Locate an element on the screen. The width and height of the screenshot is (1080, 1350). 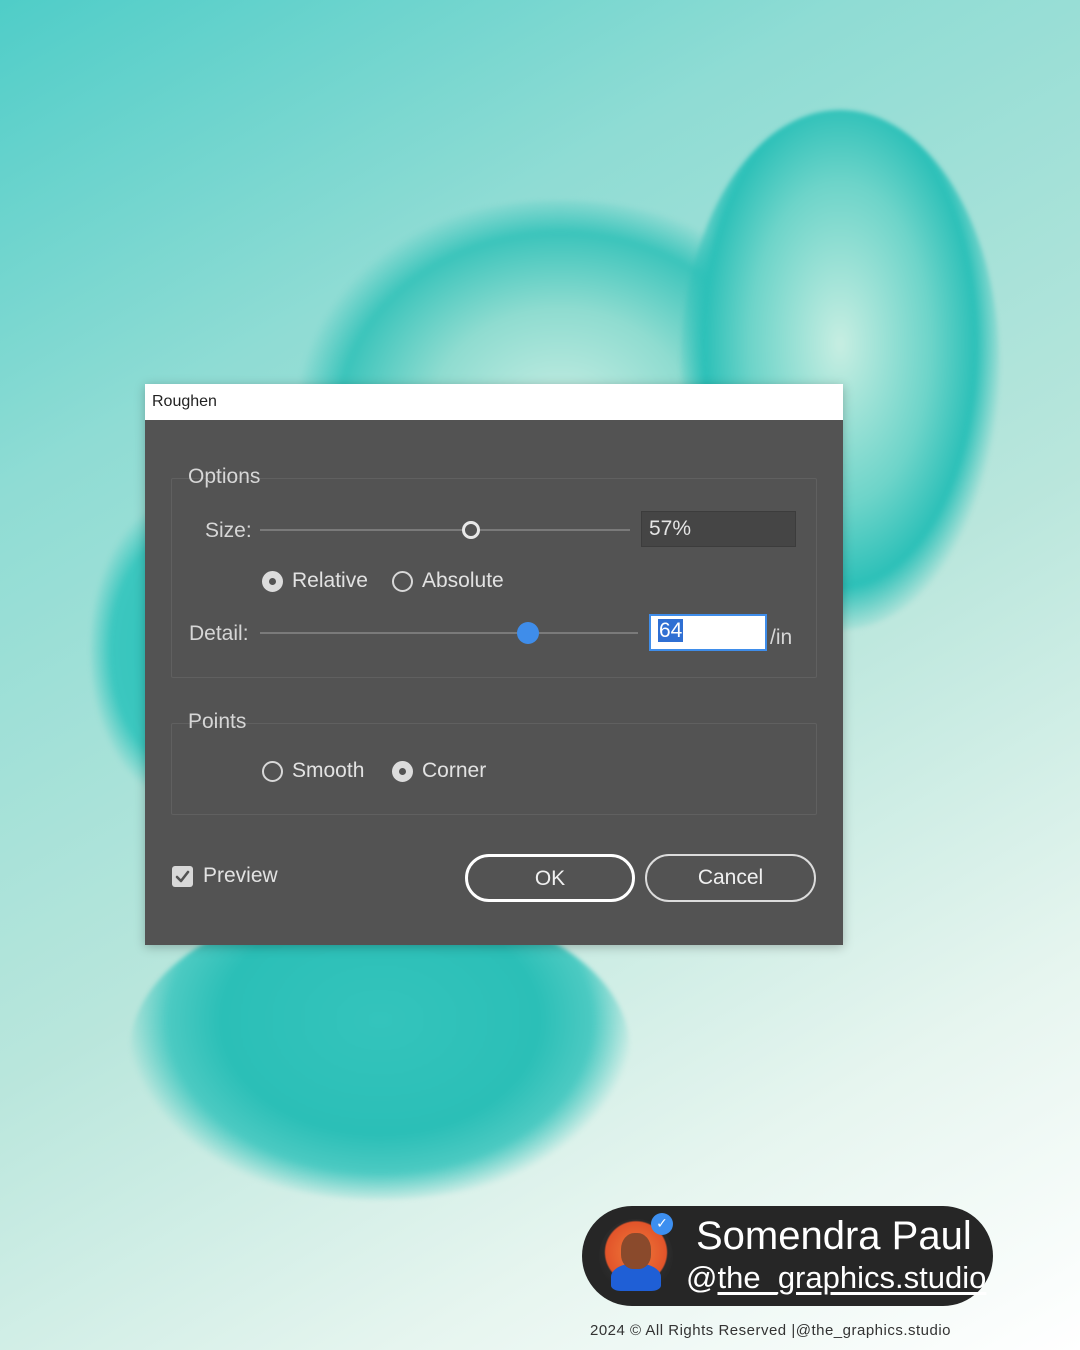
detail-unit: /in is located at coordinates (781, 637).